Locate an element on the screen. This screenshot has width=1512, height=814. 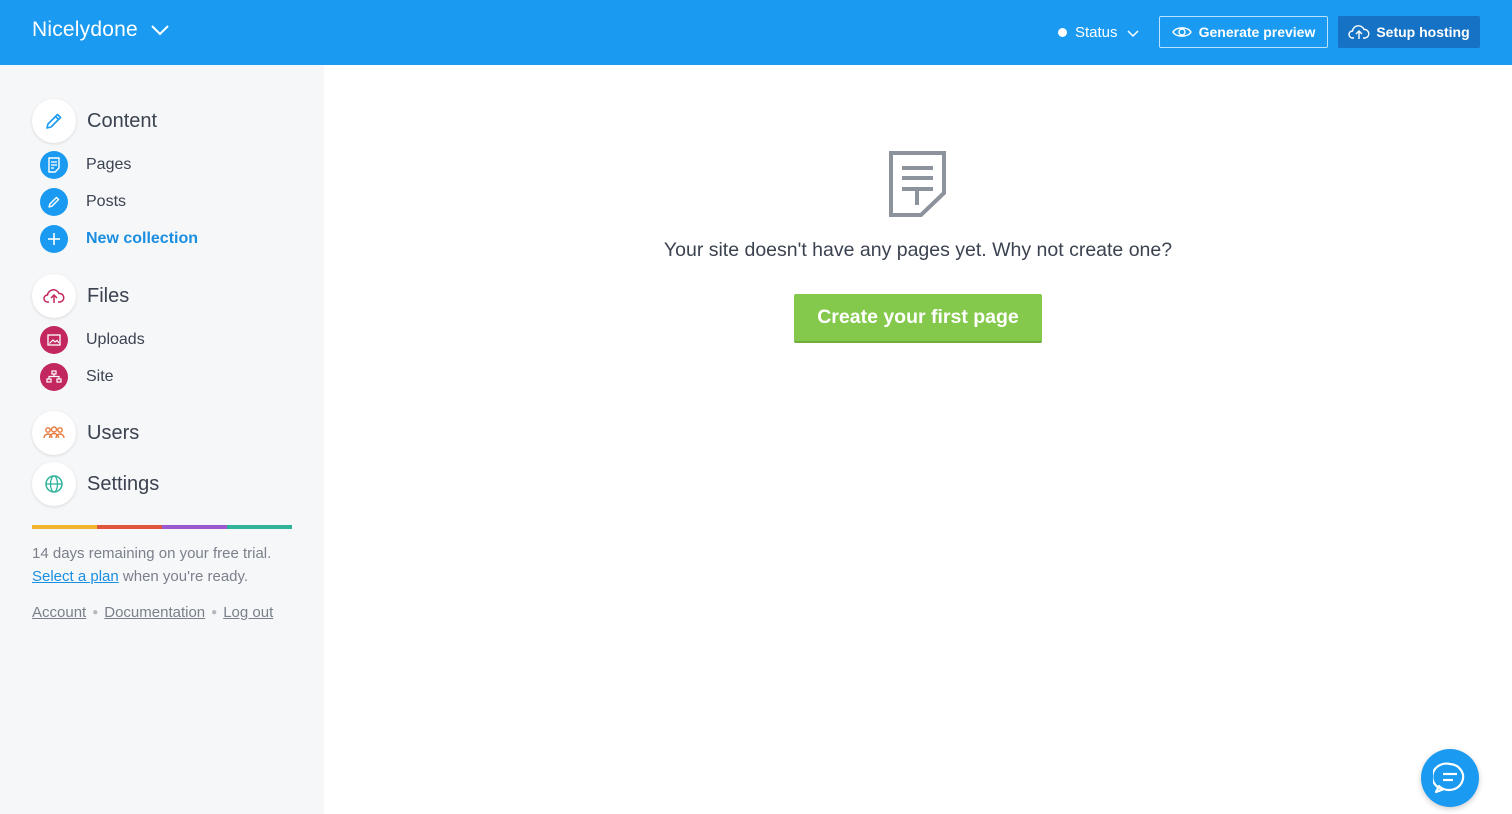
image-icon is located at coordinates (54, 340).